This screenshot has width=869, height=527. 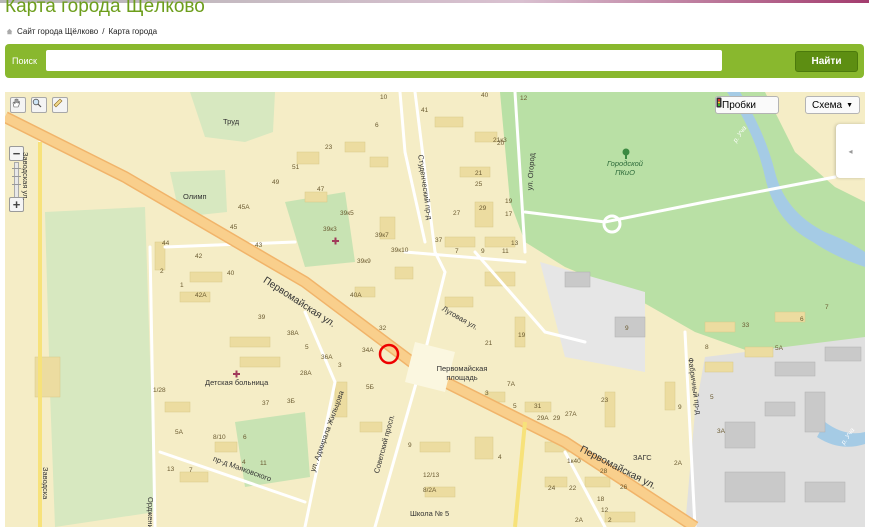 What do you see at coordinates (383, 328) in the screenshot?
I see `house-number: 32` at bounding box center [383, 328].